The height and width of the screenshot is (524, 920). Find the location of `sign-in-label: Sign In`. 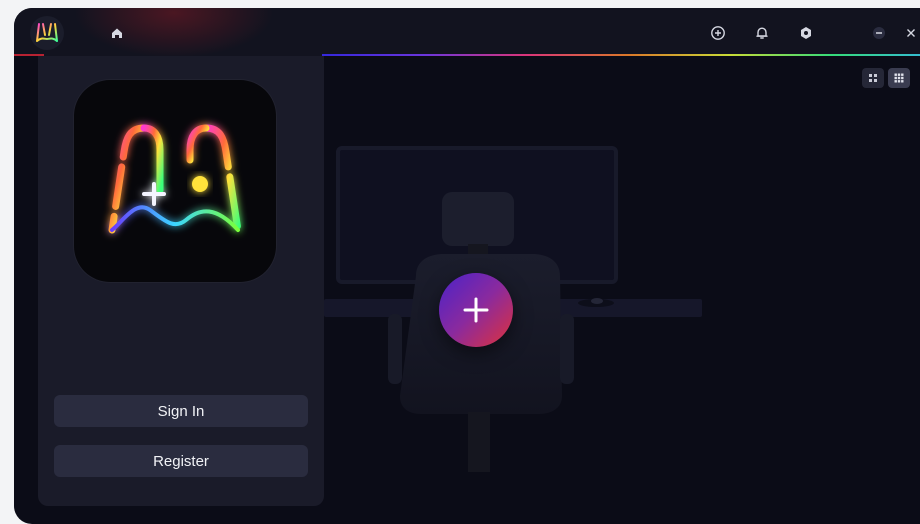

sign-in-label: Sign In is located at coordinates (181, 411).